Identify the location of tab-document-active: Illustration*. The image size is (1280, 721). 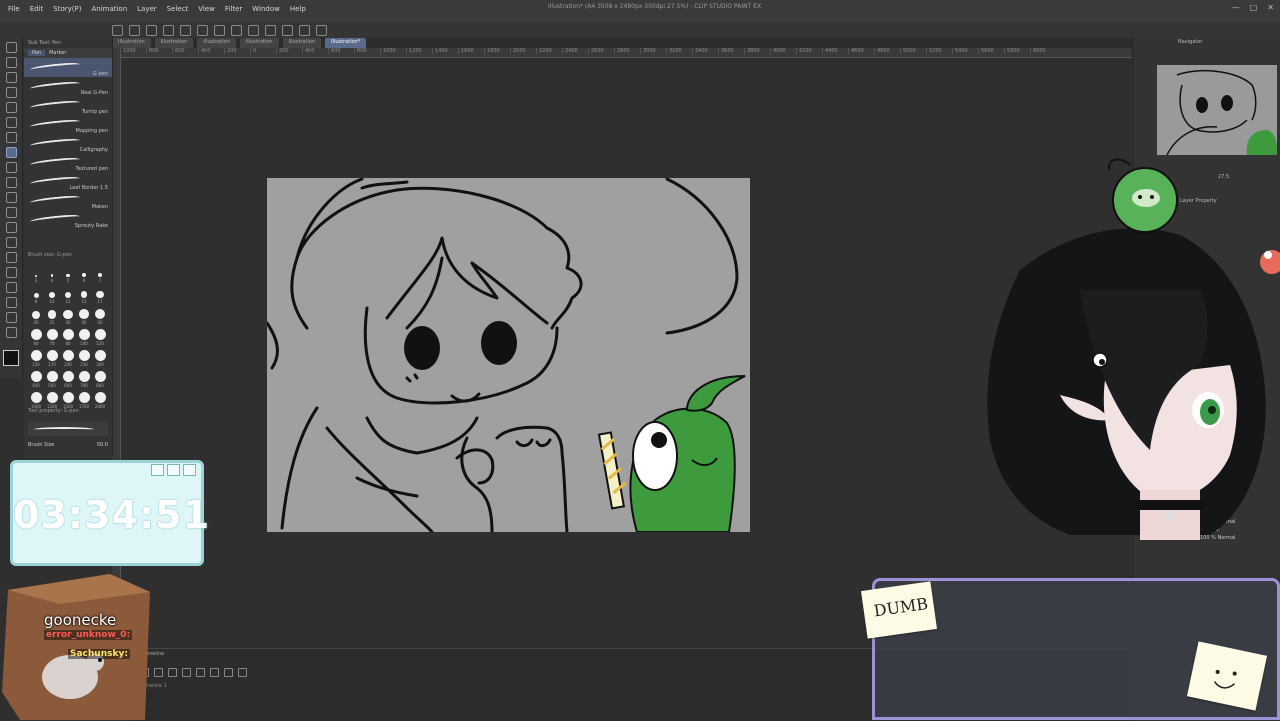
(346, 43).